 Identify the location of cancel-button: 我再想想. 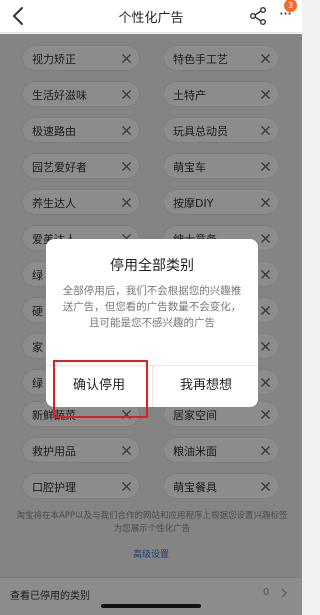
(205, 386).